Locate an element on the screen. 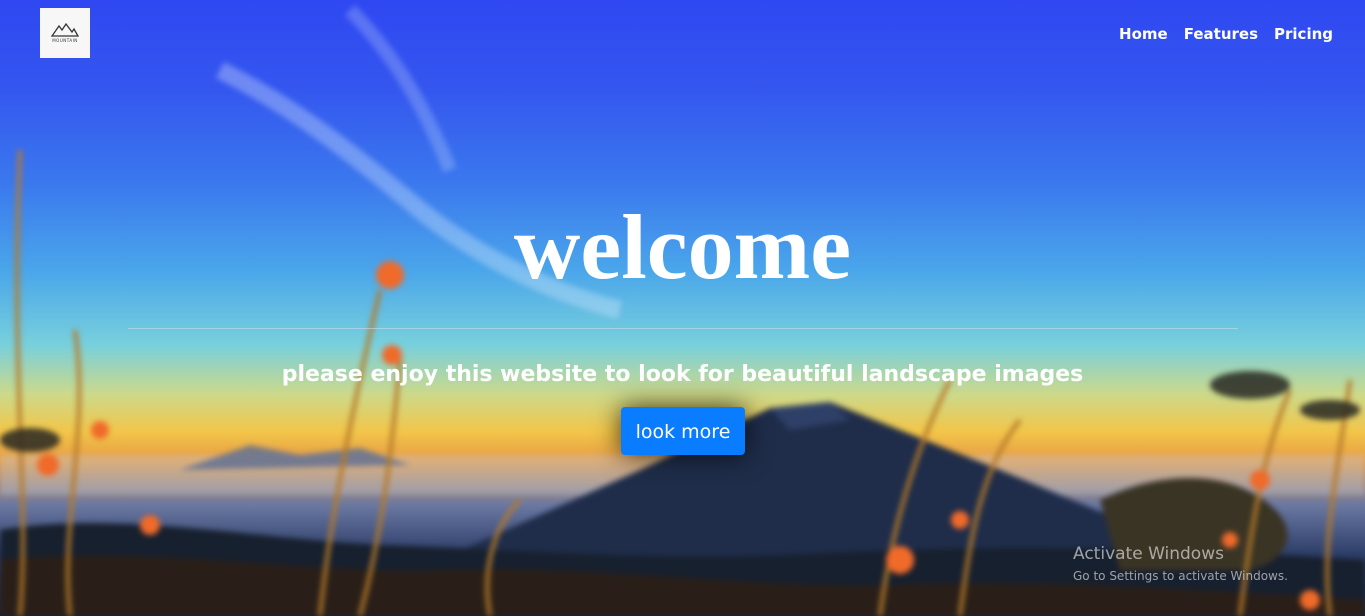 Image resolution: width=1365 pixels, height=616 pixels. nav-link-home: Home is located at coordinates (1143, 34).